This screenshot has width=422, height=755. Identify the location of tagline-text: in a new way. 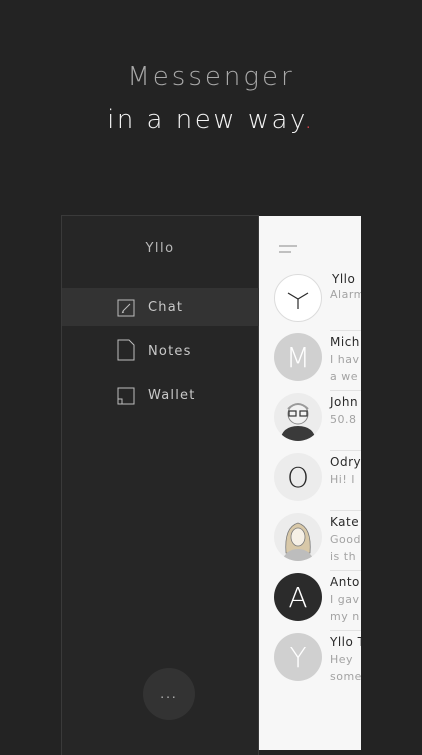
(206, 120).